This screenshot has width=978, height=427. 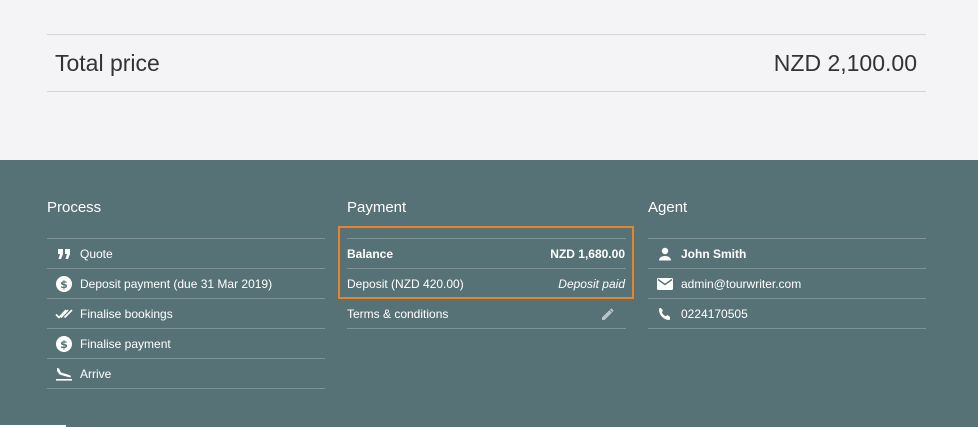 I want to click on process-item-deposit-payment: $ Deposit payment (due 31 Mar 2019), so click(x=186, y=284).